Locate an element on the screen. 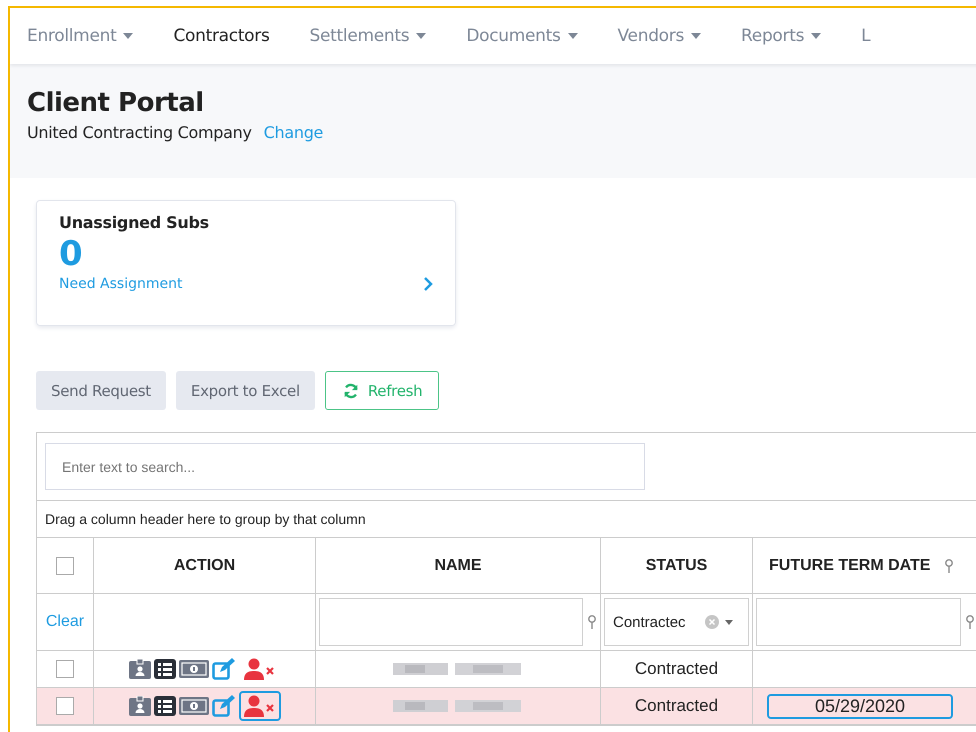 This screenshot has height=732, width=976. nav-item: Reports is located at coordinates (781, 36).